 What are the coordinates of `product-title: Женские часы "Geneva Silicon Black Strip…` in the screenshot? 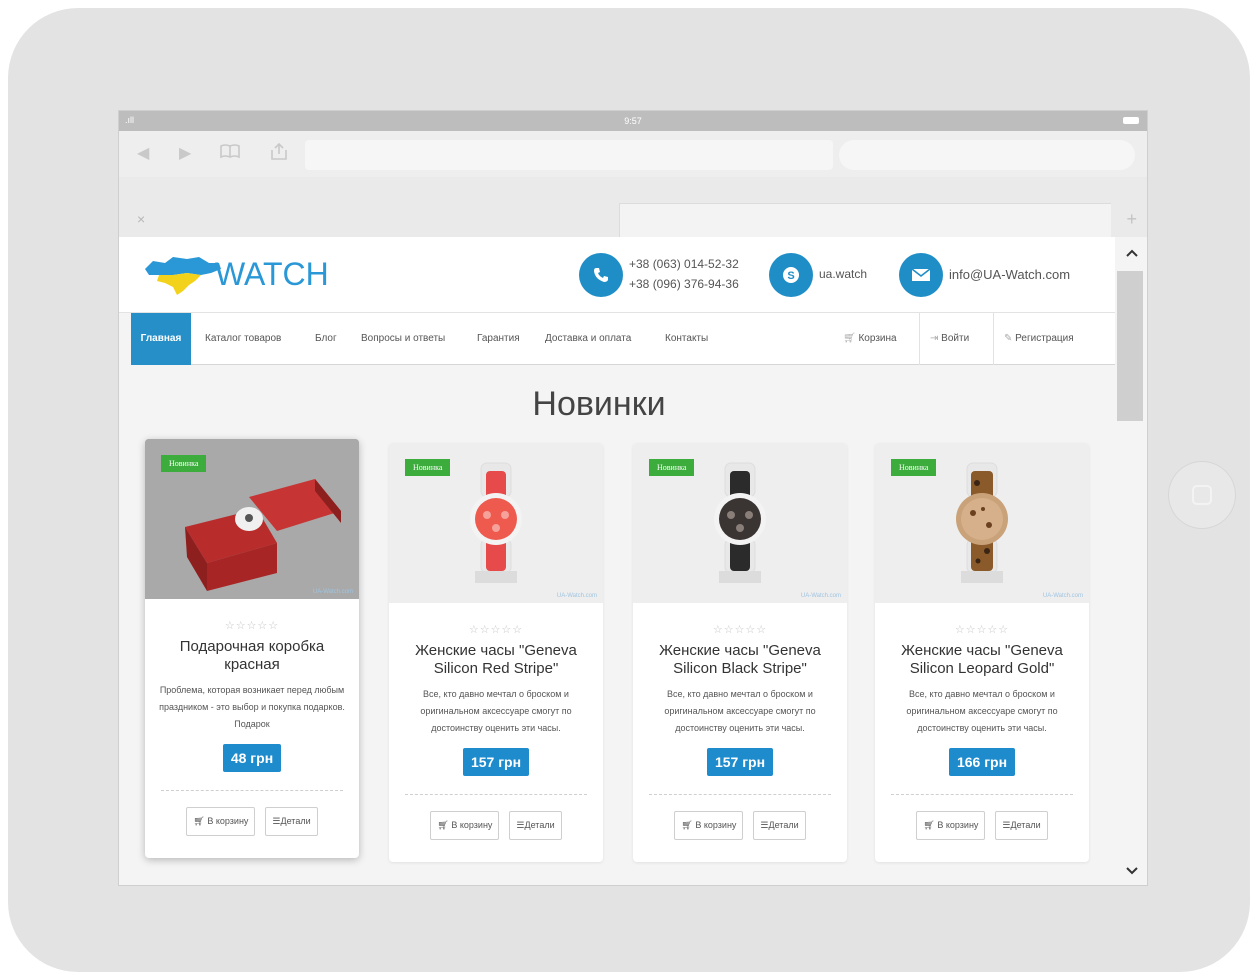 It's located at (740, 660).